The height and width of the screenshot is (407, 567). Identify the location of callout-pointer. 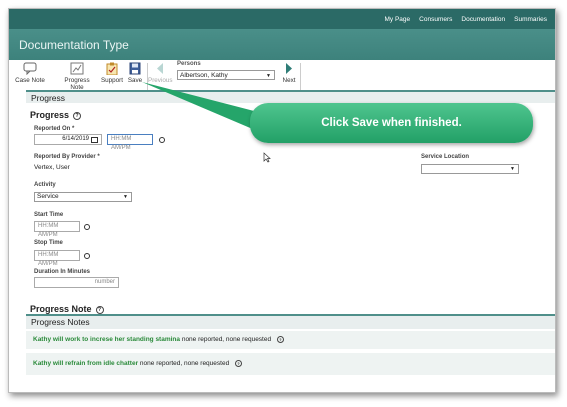
(202, 107).